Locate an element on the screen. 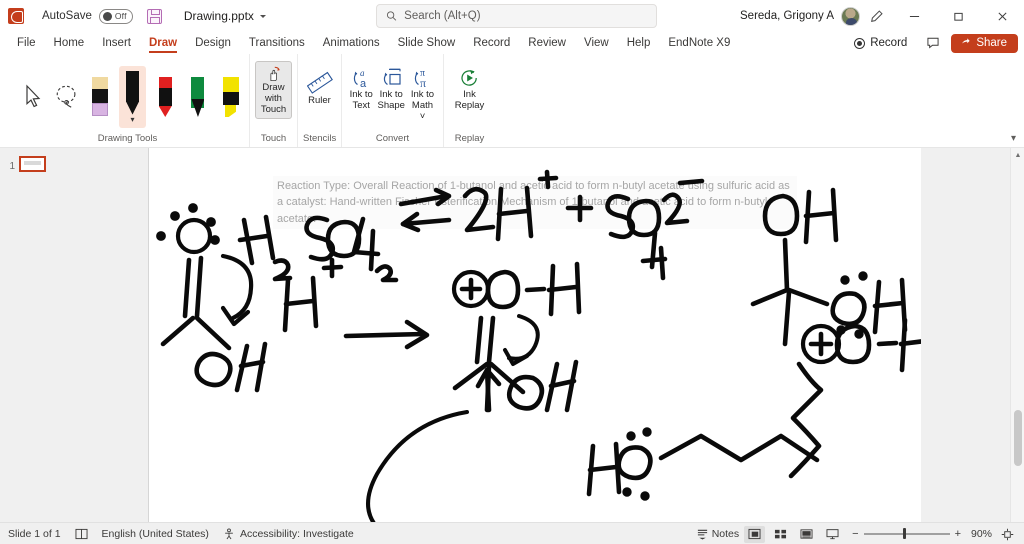  normal-view-button is located at coordinates (755, 534).